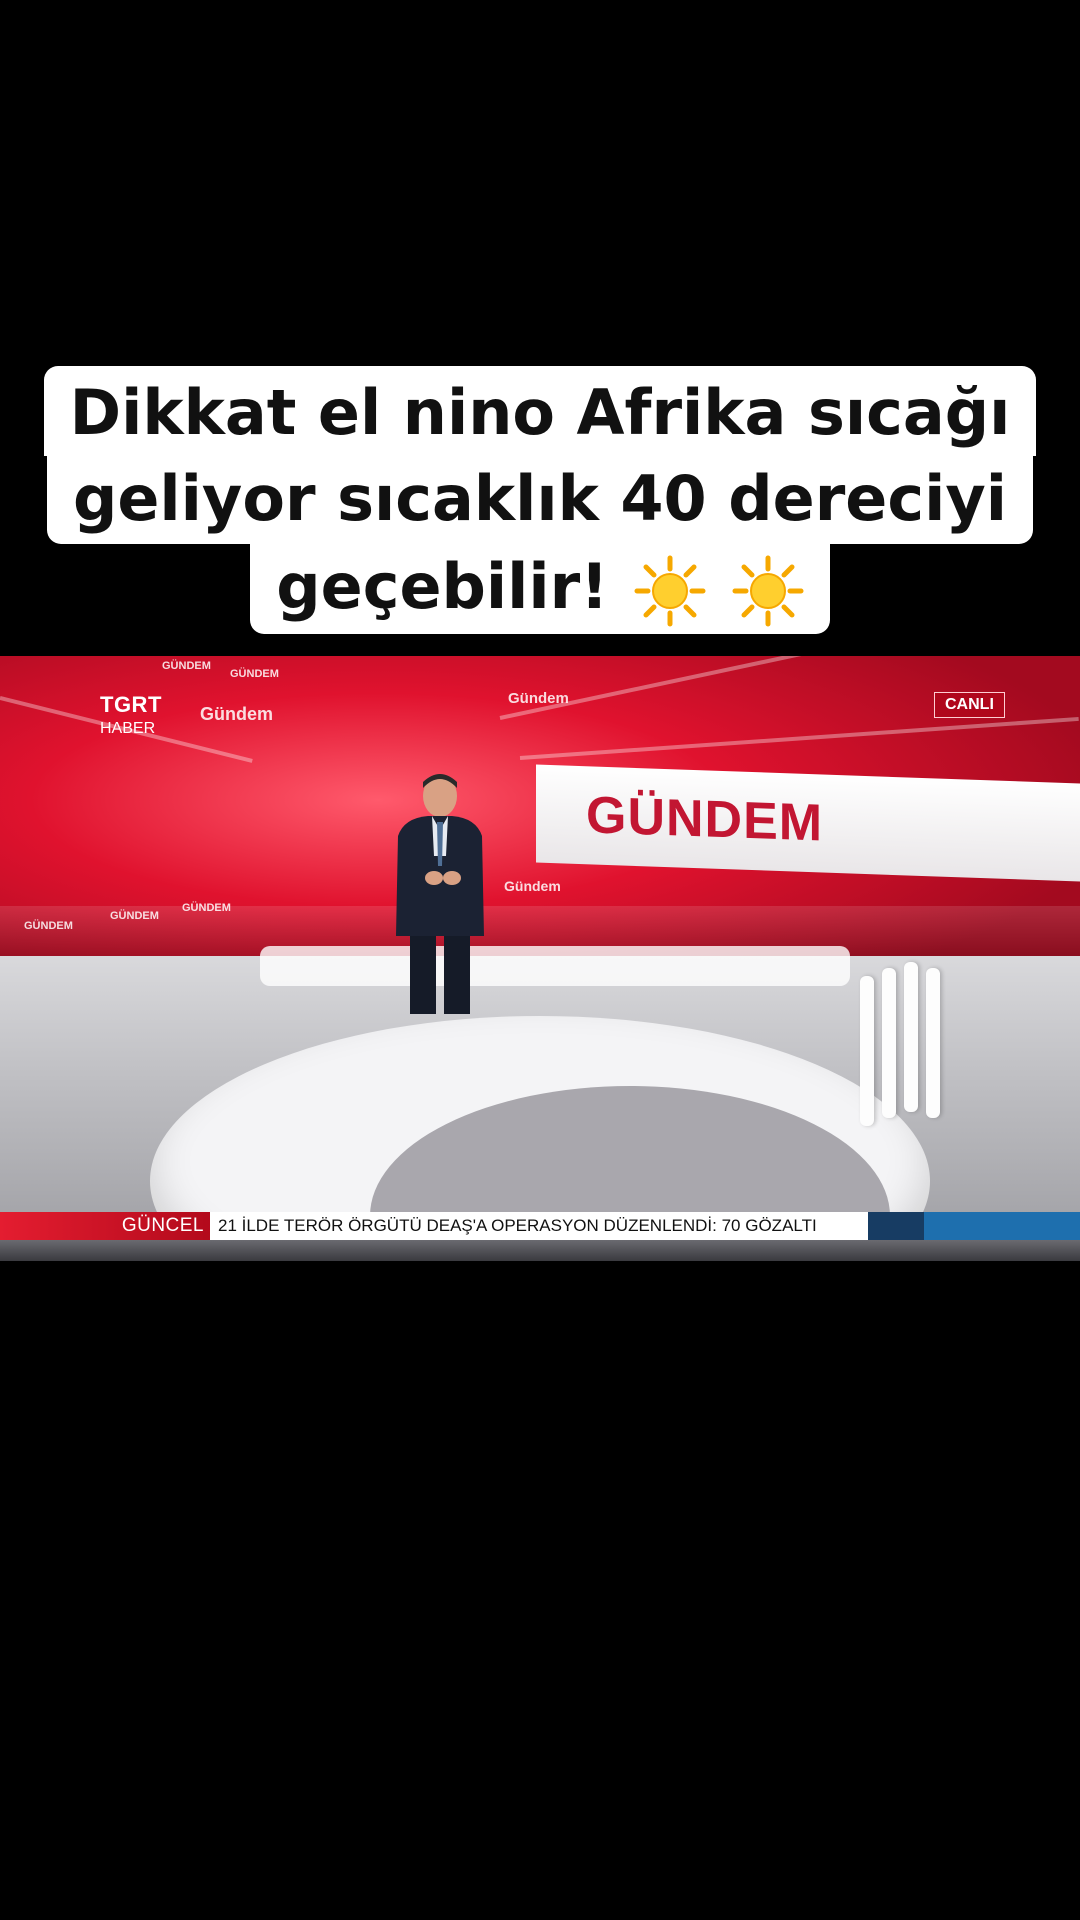  I want to click on ticker-category: GÜNCEL, so click(105, 1226).